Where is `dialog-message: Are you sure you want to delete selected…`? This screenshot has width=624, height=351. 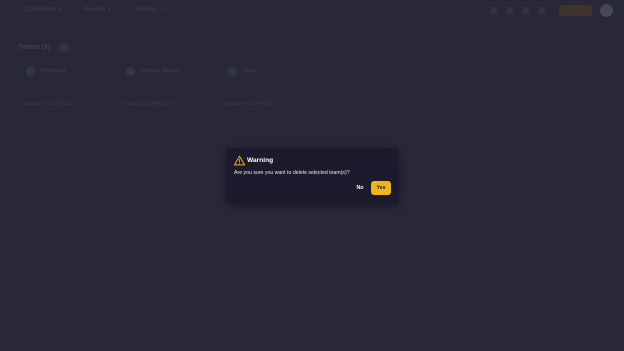
dialog-message: Are you sure you want to delete selected… is located at coordinates (292, 173).